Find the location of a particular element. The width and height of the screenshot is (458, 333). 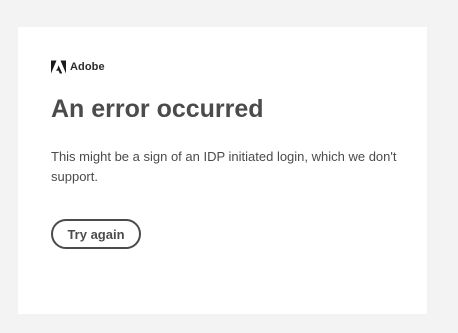

brand-name: Adobe is located at coordinates (87, 67).